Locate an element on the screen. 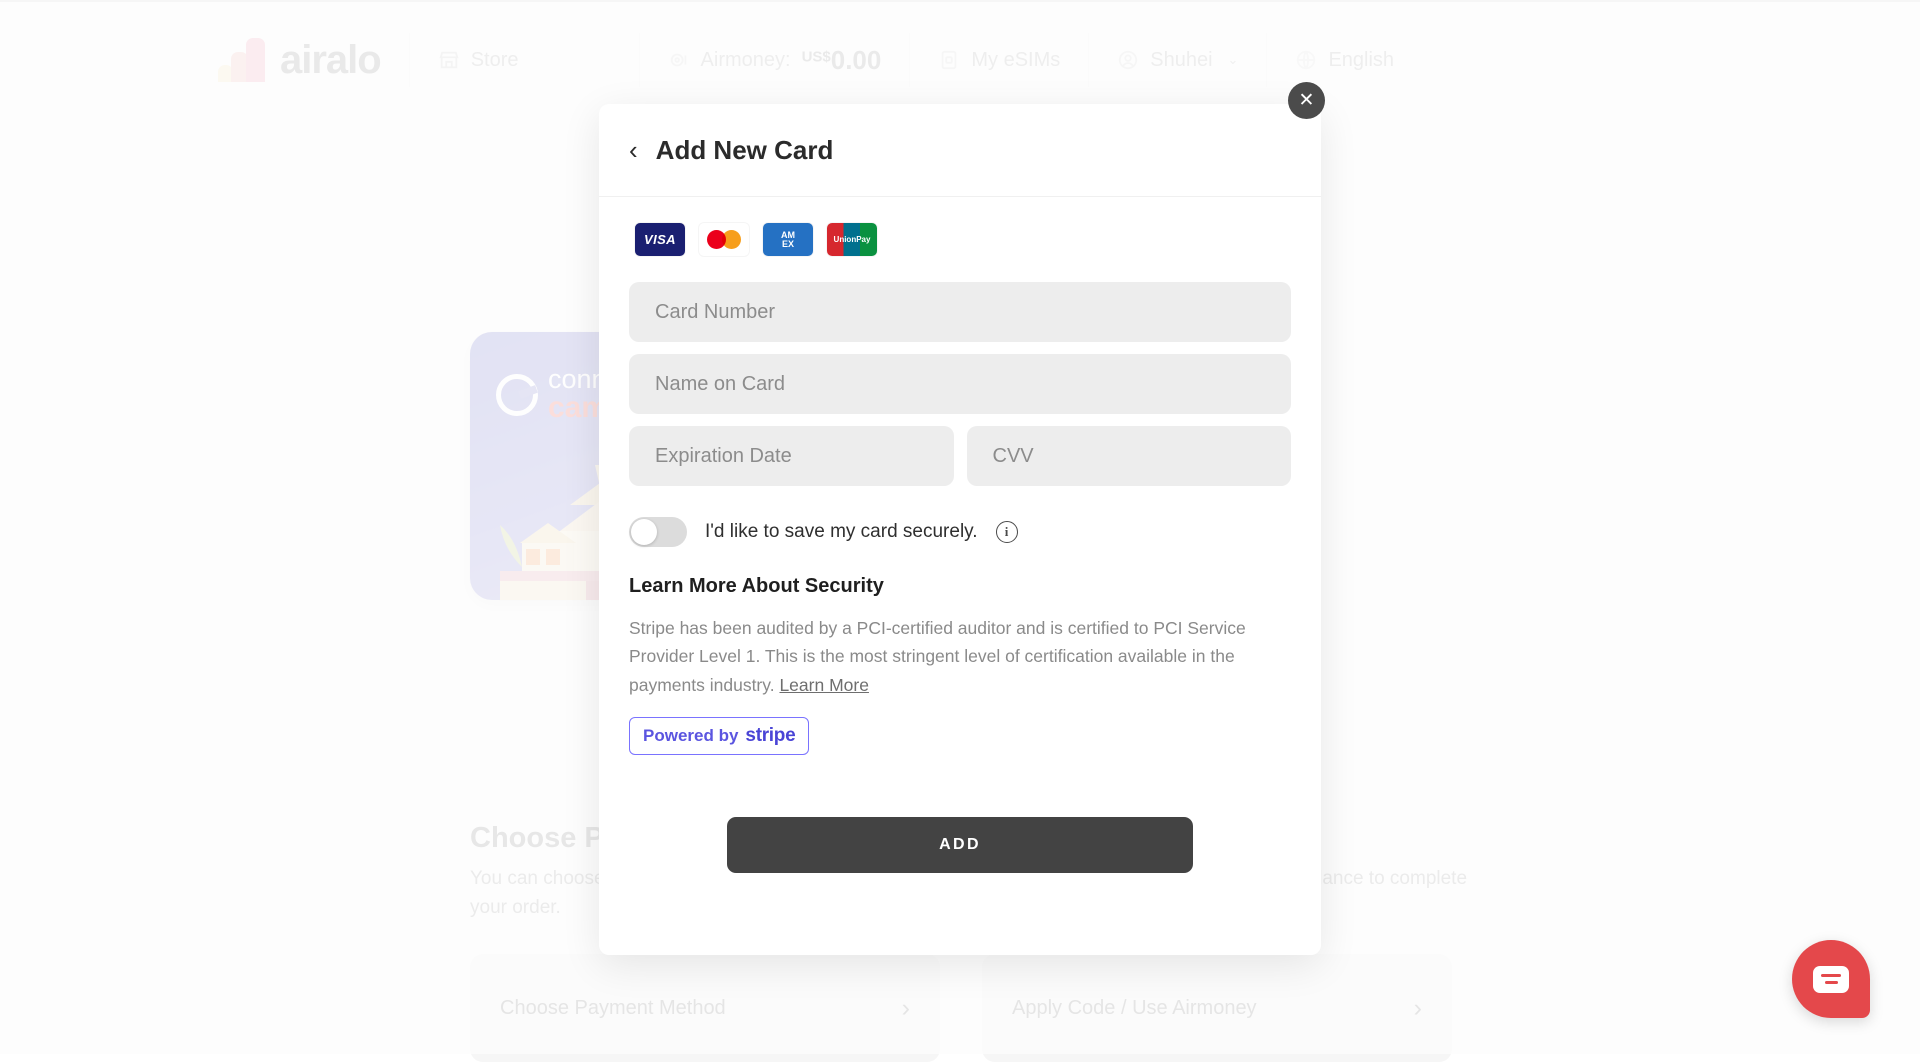  amex-icon: AM EX is located at coordinates (788, 239).